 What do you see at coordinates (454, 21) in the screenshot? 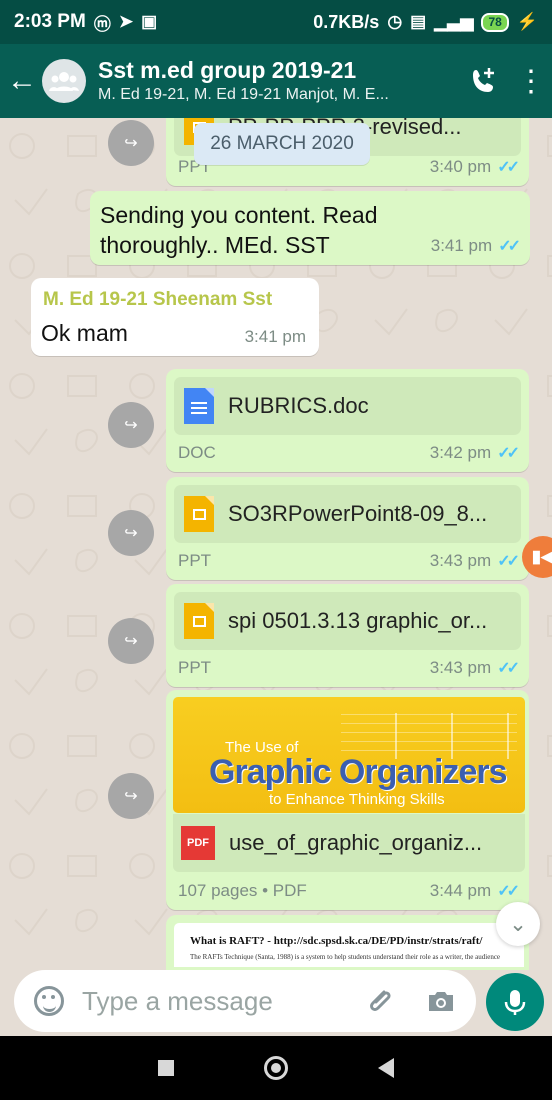
I see `signal-icon: ▁▃▅` at bounding box center [454, 21].